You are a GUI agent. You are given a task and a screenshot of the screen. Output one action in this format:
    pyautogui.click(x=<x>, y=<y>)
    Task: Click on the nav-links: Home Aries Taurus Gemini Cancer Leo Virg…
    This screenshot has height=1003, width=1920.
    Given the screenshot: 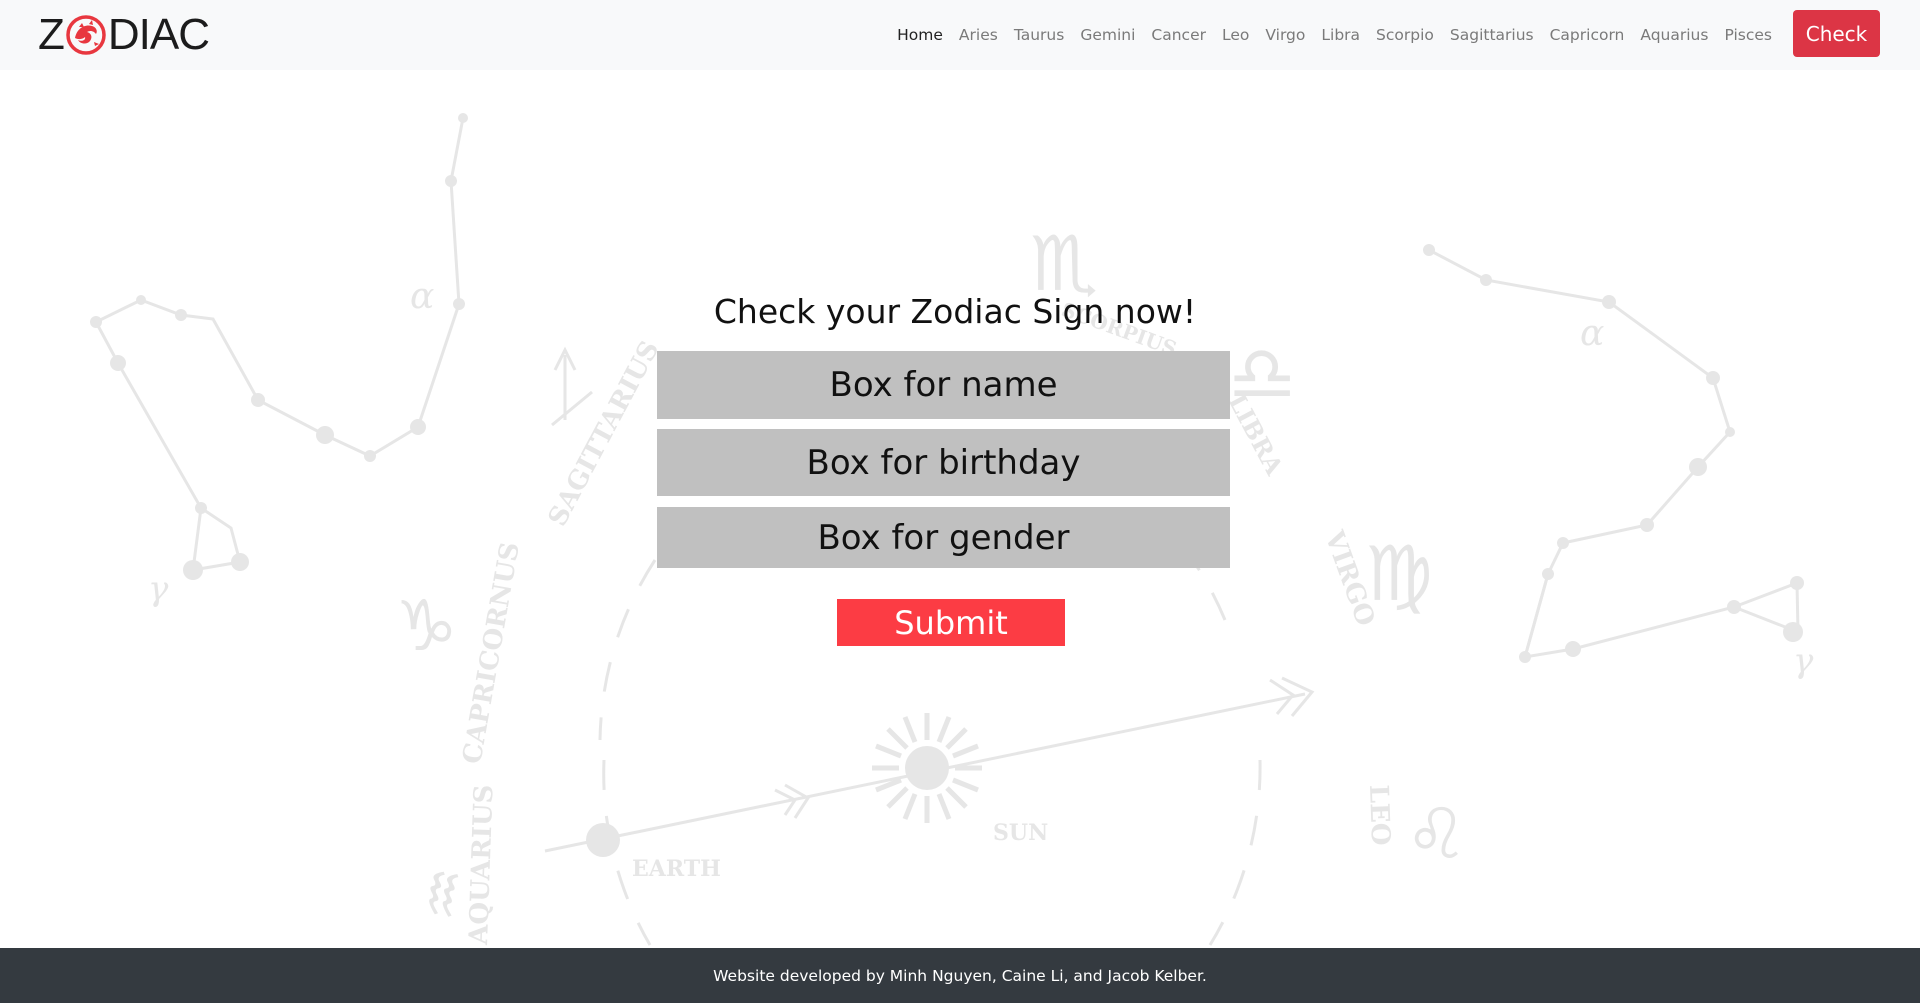 What is the action you would take?
    pyautogui.click(x=1334, y=35)
    